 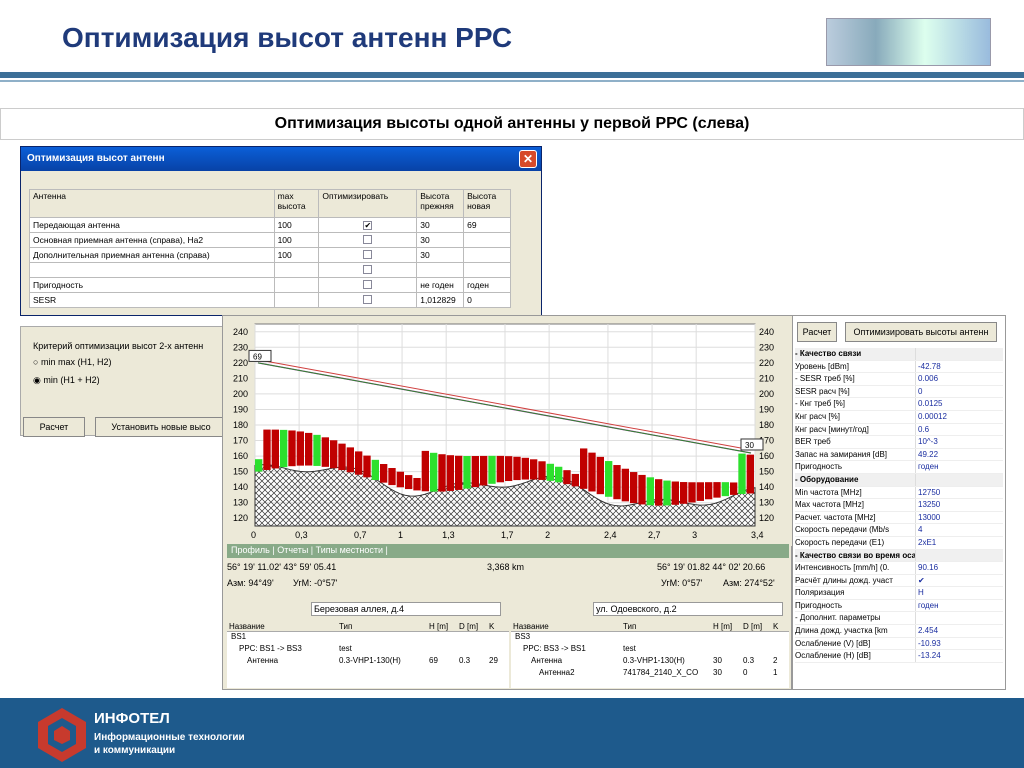 I want to click on property-row: Скорость передачи (Mb/s 4, so click(x=899, y=530).